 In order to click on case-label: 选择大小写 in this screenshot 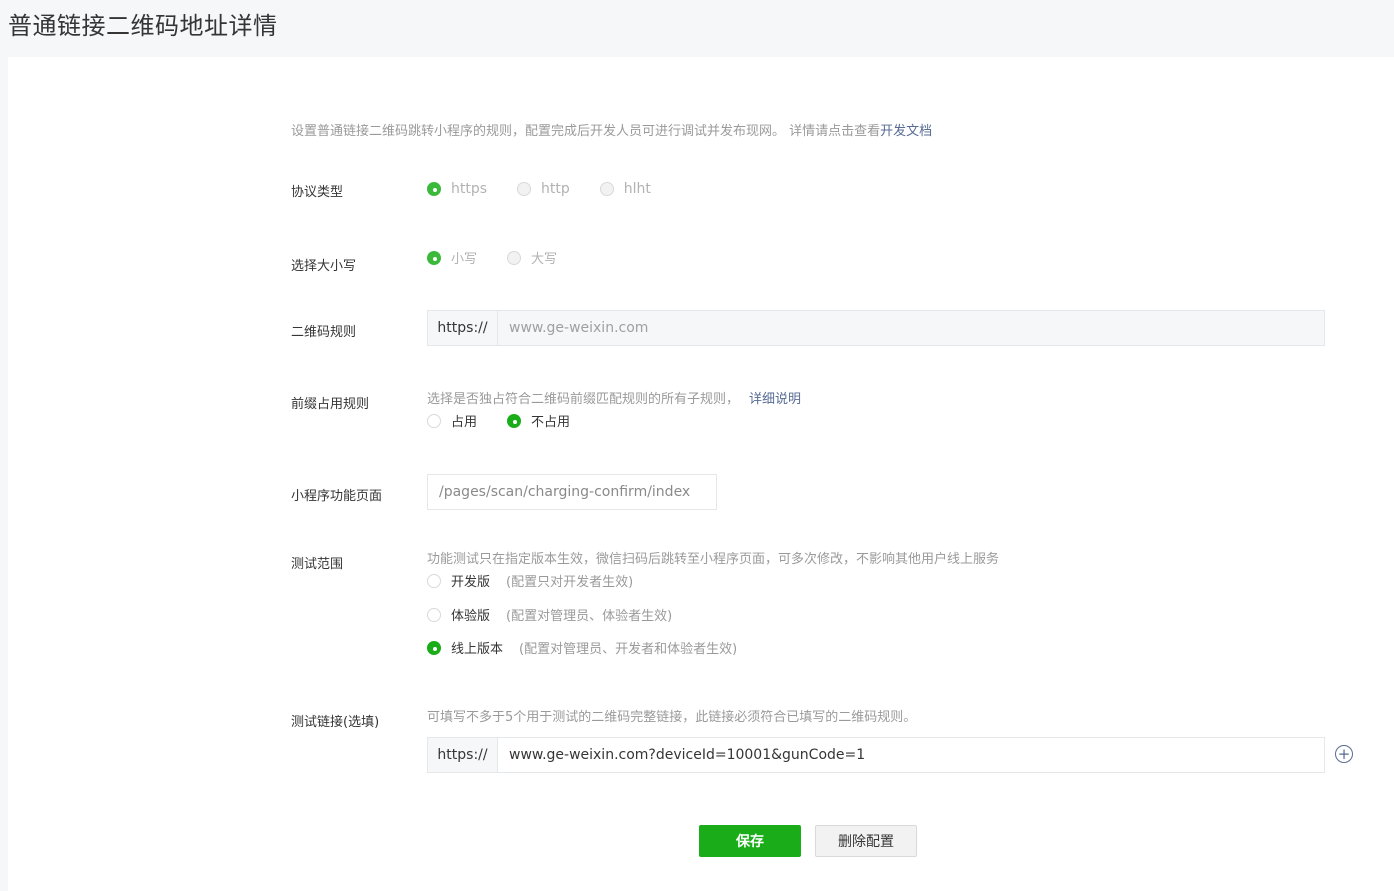, I will do `click(324, 266)`.